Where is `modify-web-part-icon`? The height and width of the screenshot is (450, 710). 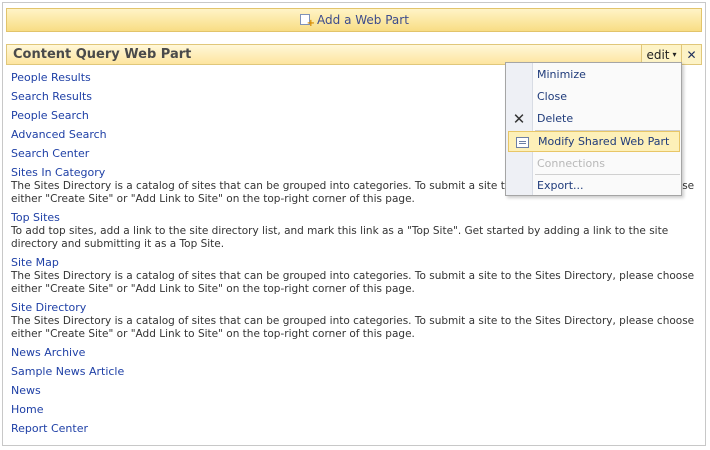 modify-web-part-icon is located at coordinates (522, 142).